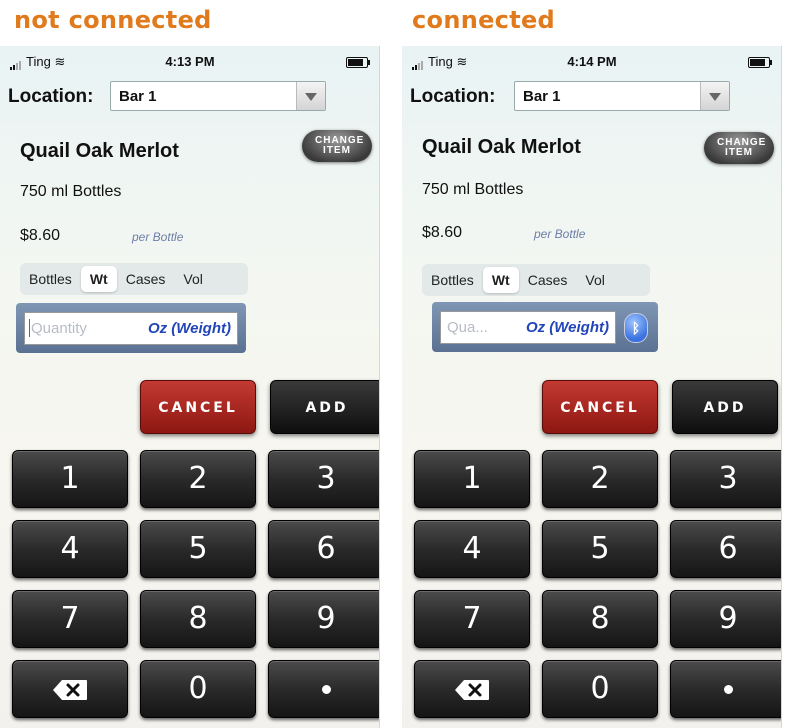  Describe the element at coordinates (59, 328) in the screenshot. I see `quantity-placeholder: Quantity` at that location.